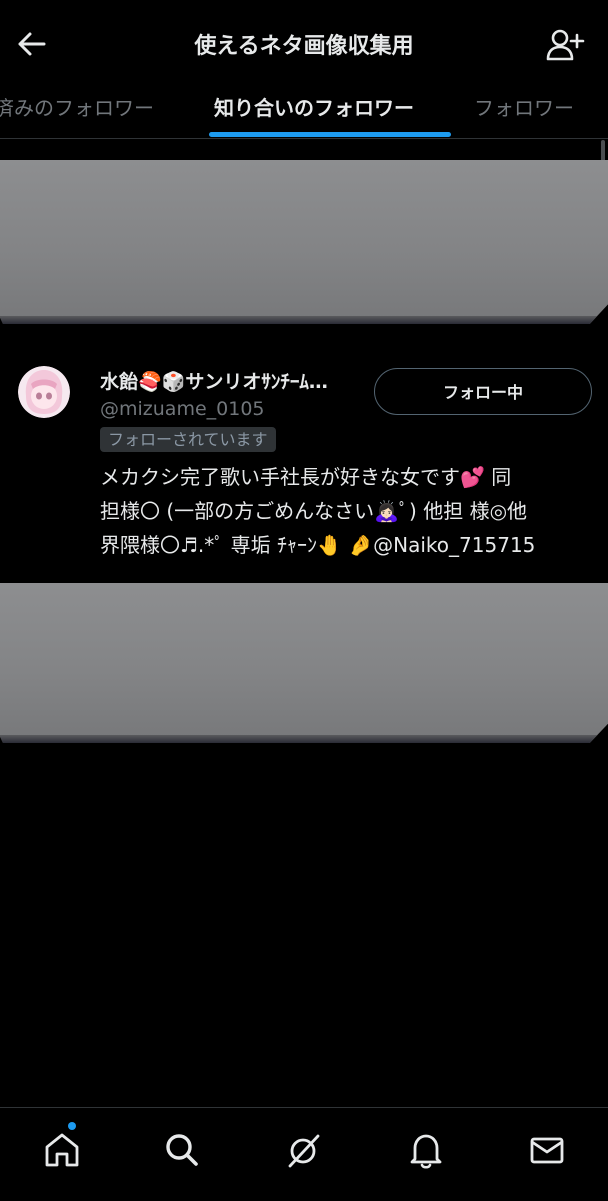 The image size is (608, 1201). Describe the element at coordinates (314, 106) in the screenshot. I see `tab-followers-you-know: 知り合いのフォロワー` at that location.